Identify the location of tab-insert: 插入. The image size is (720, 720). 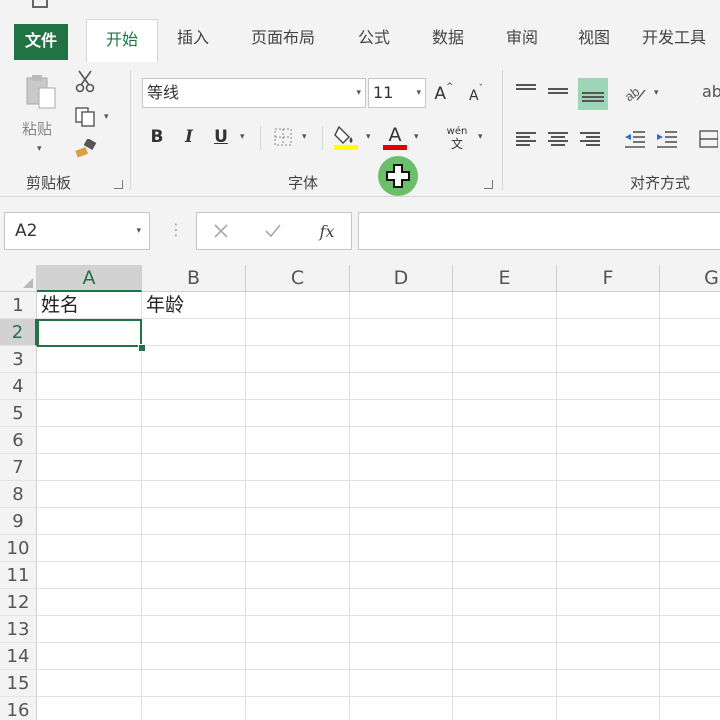
(193, 38).